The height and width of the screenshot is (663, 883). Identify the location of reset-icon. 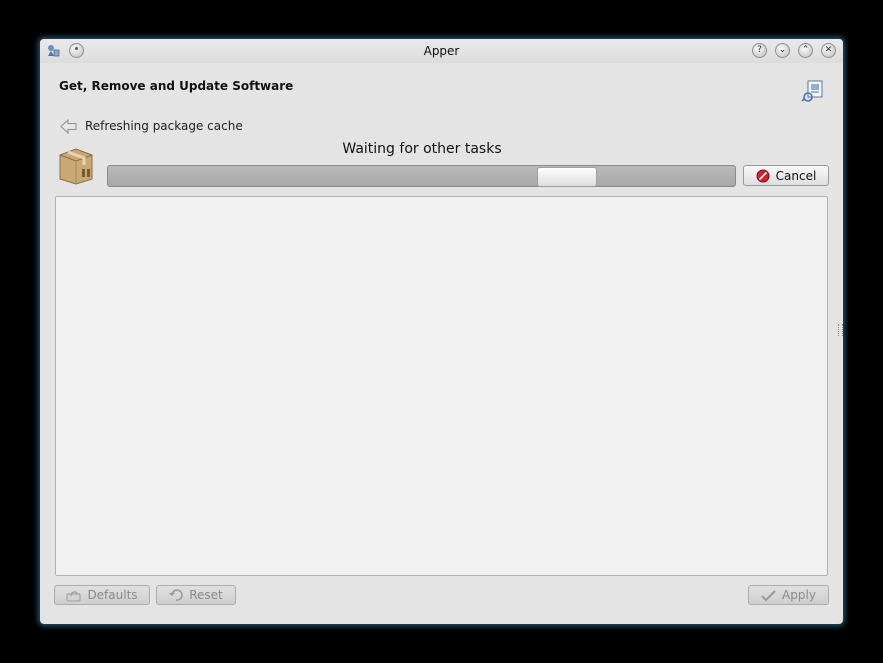
(176, 594).